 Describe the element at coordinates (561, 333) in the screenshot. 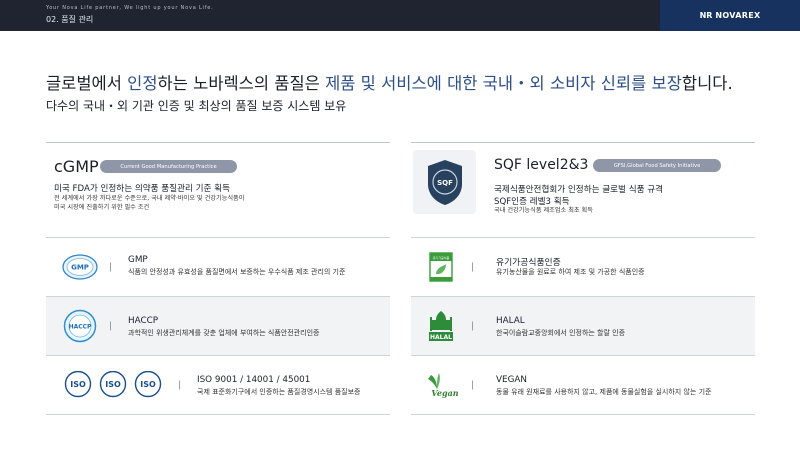

I see `halal-desc: 한국이슬람교중앙회에서 인정하는 할랄 인증` at that location.